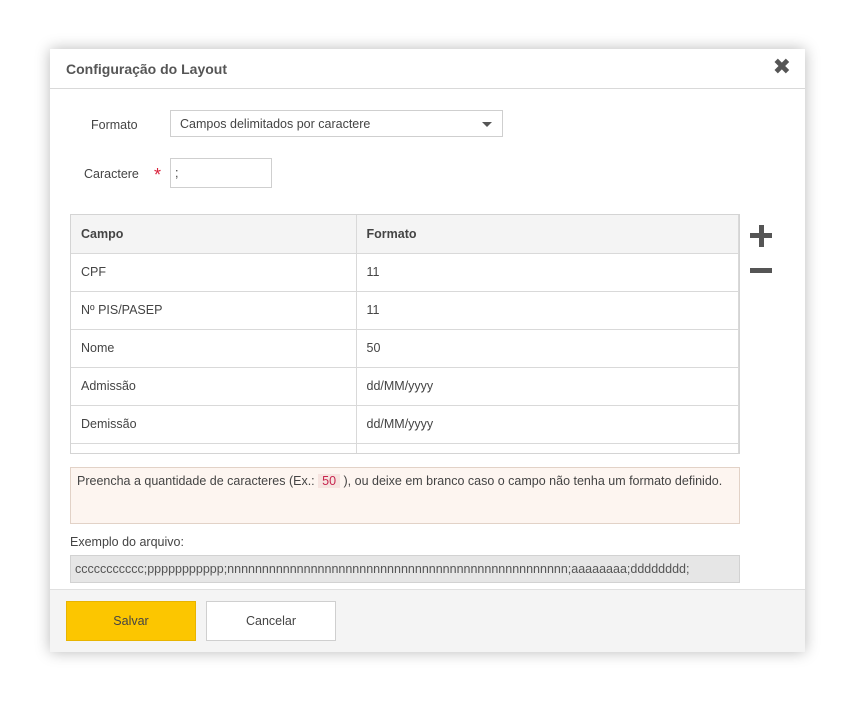 The height and width of the screenshot is (702, 855). What do you see at coordinates (487, 124) in the screenshot?
I see `chevron-down-icon` at bounding box center [487, 124].